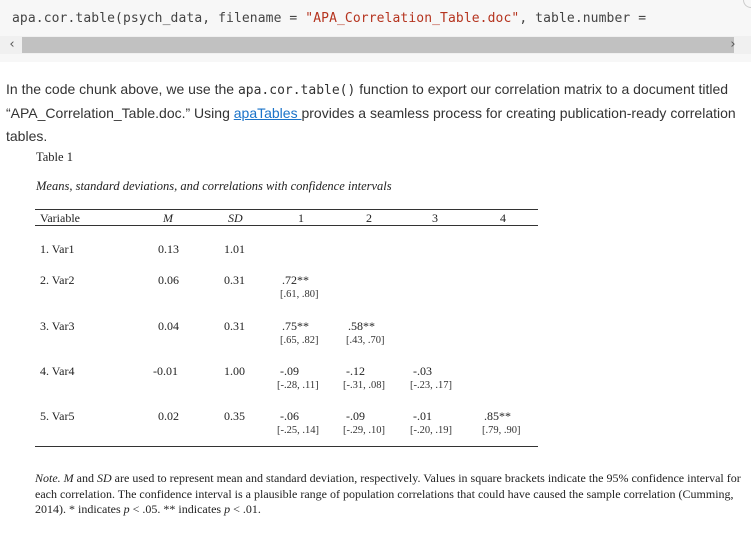 Image resolution: width=751 pixels, height=533 pixels. What do you see at coordinates (168, 218) in the screenshot?
I see `header-mean: M` at bounding box center [168, 218].